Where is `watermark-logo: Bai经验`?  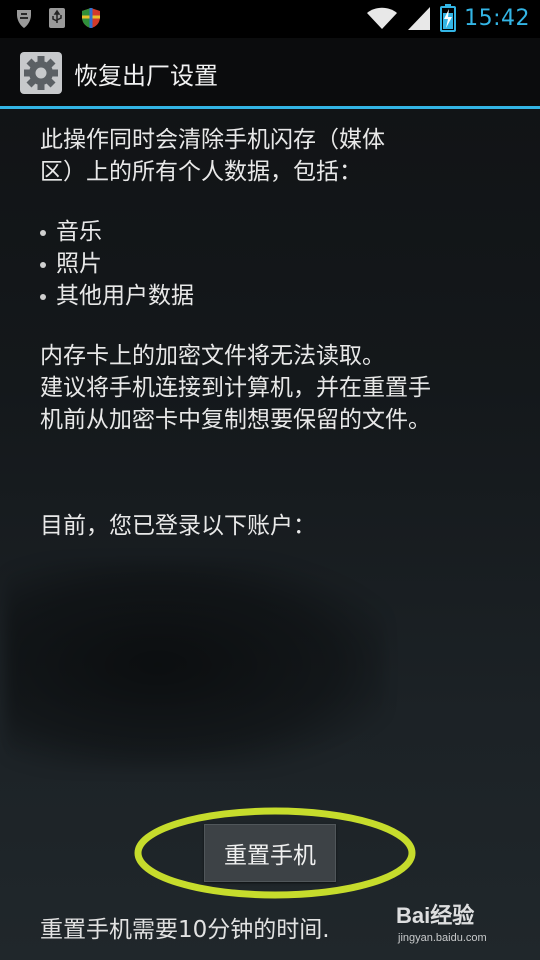 watermark-logo: Bai经验 is located at coordinates (435, 915).